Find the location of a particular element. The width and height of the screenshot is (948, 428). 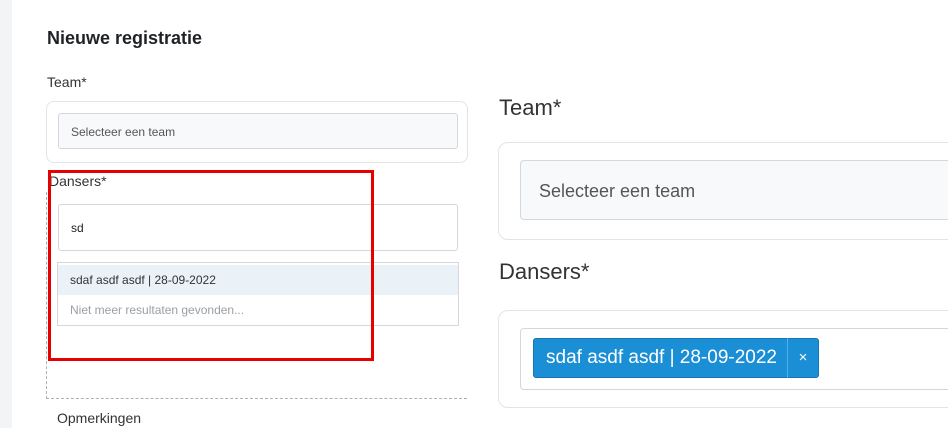

form-title: Nieuwe registratie is located at coordinates (125, 38).